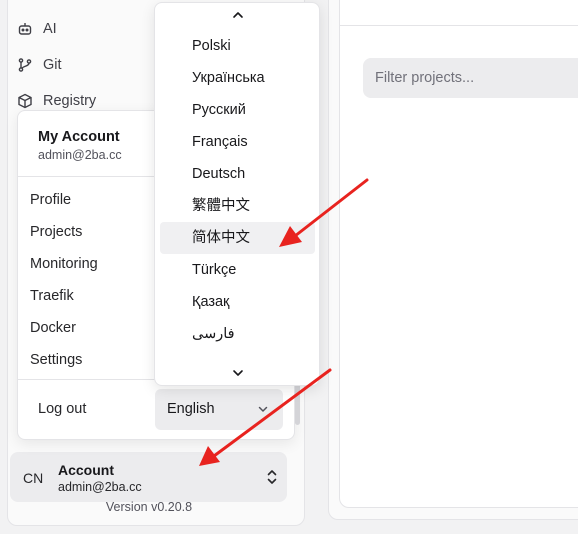 This screenshot has height=534, width=578. Describe the element at coordinates (56, 232) in the screenshot. I see `menu-item-projects: Projects` at that location.